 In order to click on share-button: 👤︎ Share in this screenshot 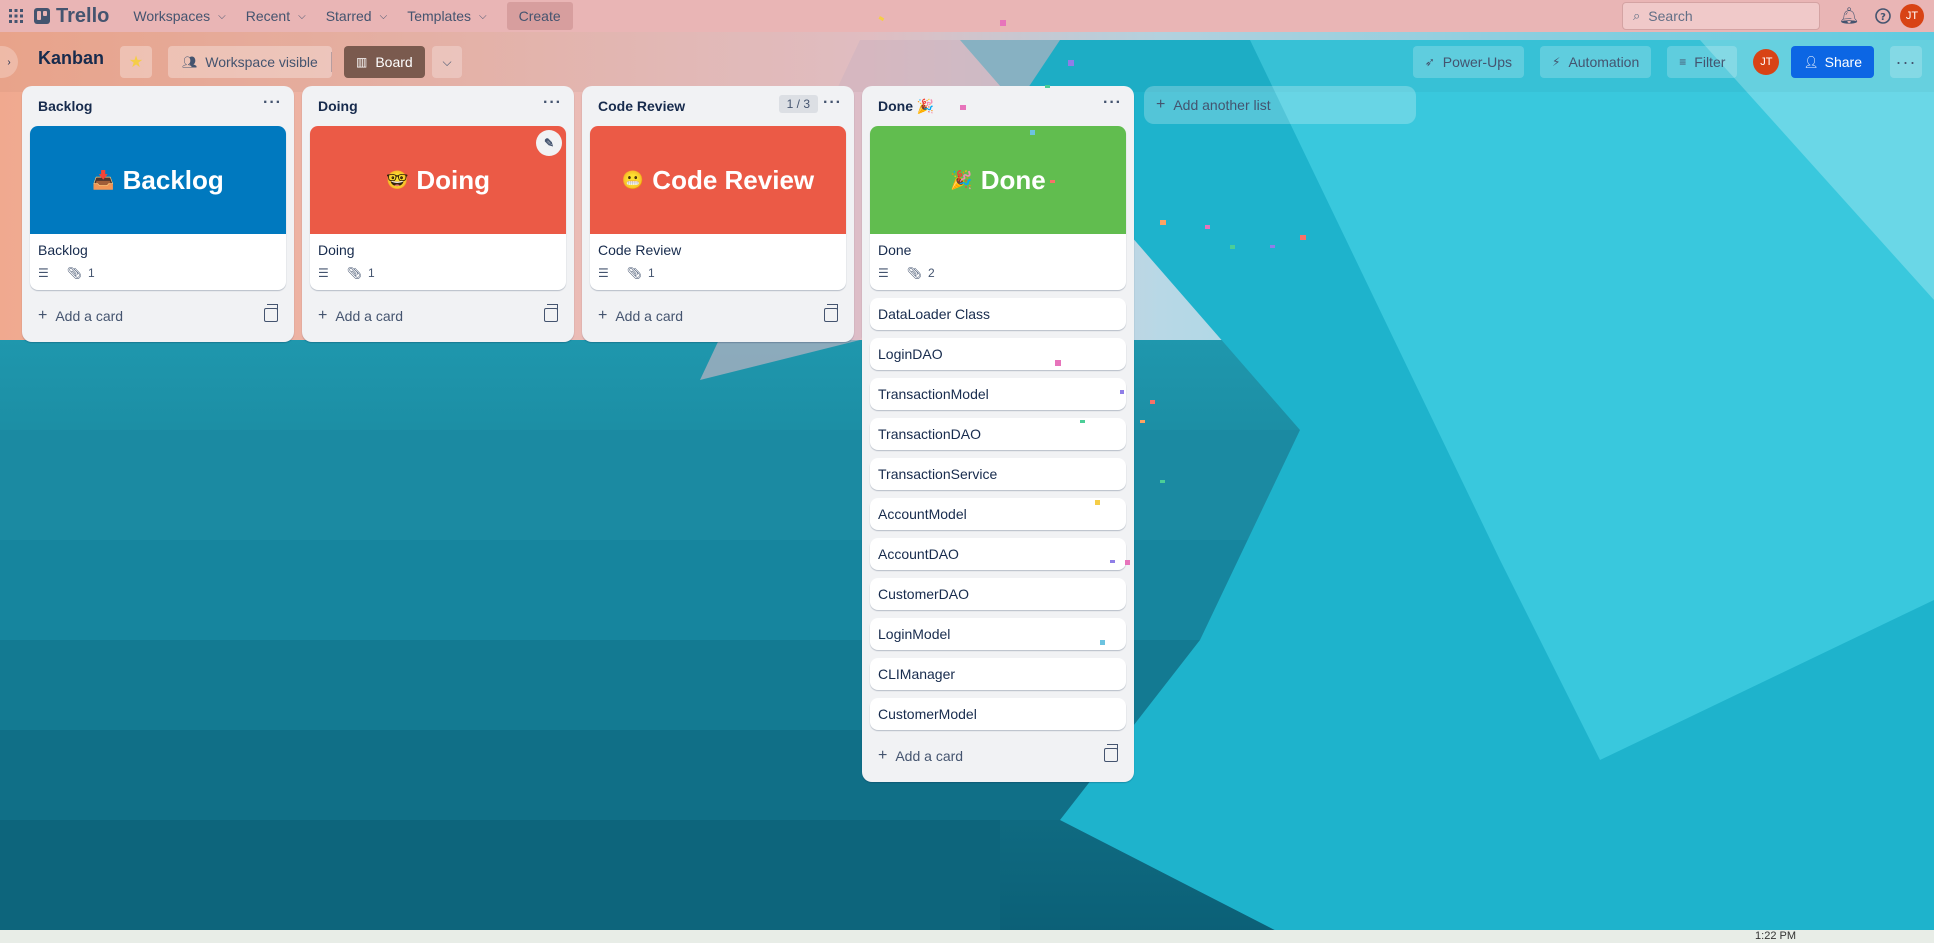, I will do `click(1832, 62)`.